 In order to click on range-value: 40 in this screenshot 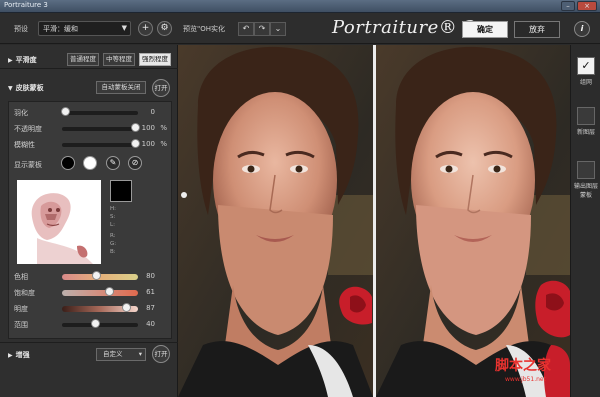, I will do `click(150, 324)`.